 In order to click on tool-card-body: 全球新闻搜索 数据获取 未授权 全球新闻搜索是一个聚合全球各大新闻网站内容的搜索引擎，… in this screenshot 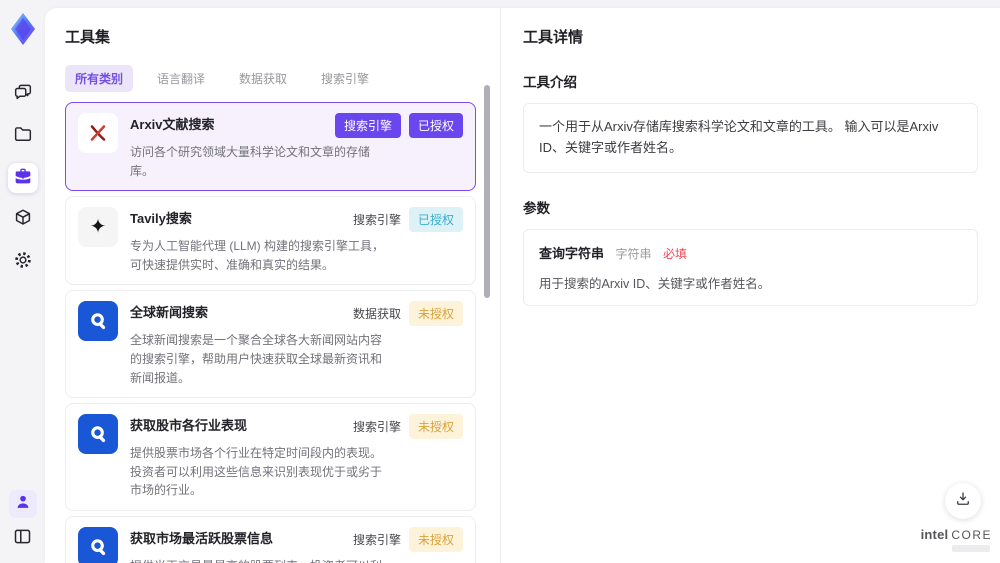, I will do `click(296, 344)`.